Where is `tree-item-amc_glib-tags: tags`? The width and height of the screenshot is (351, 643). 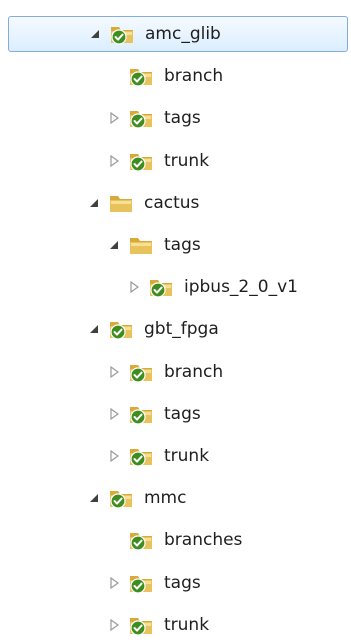 tree-item-amc_glib-tags: tags is located at coordinates (153, 118).